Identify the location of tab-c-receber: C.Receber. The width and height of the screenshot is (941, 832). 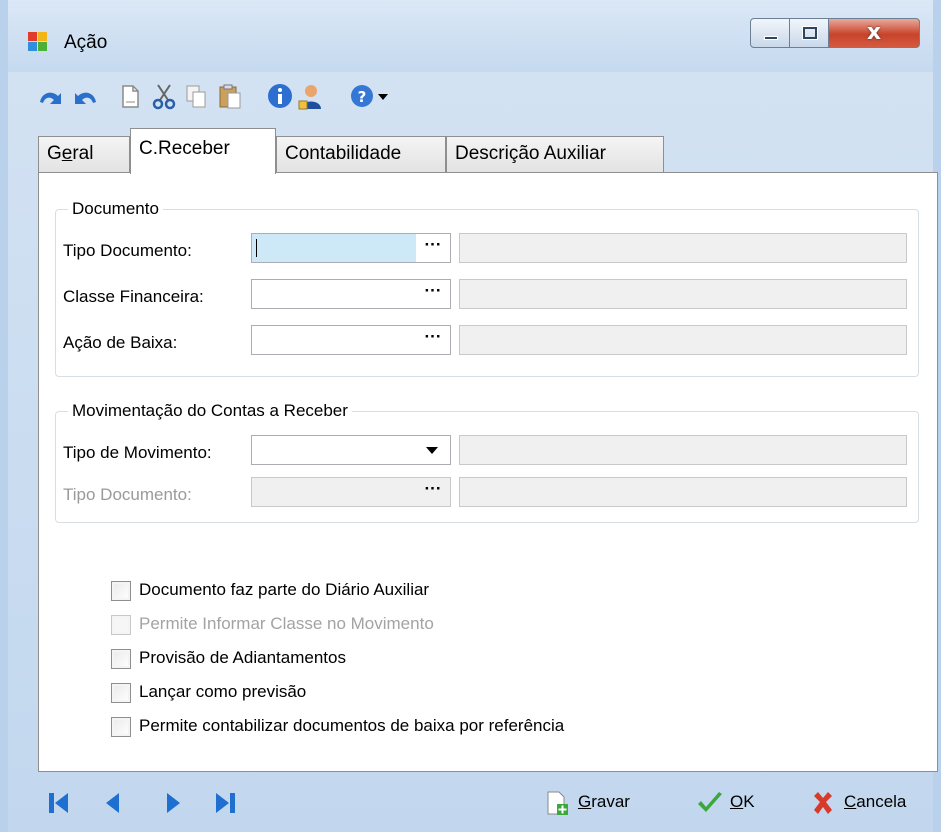
(203, 151).